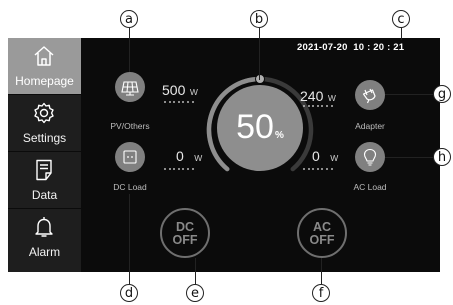 Image resolution: width=453 pixels, height=305 pixels. Describe the element at coordinates (319, 106) in the screenshot. I see `adapter-flow-dots` at that location.